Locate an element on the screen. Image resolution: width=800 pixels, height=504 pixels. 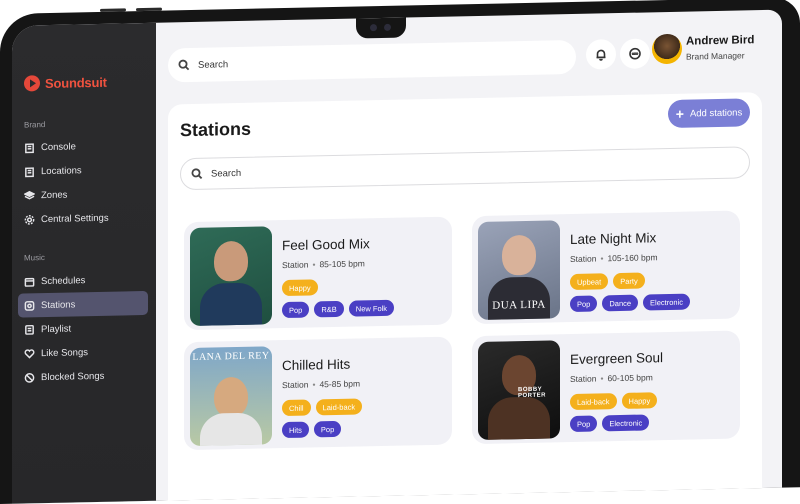
album-cover-text: DUA LIPA is located at coordinates (519, 305).